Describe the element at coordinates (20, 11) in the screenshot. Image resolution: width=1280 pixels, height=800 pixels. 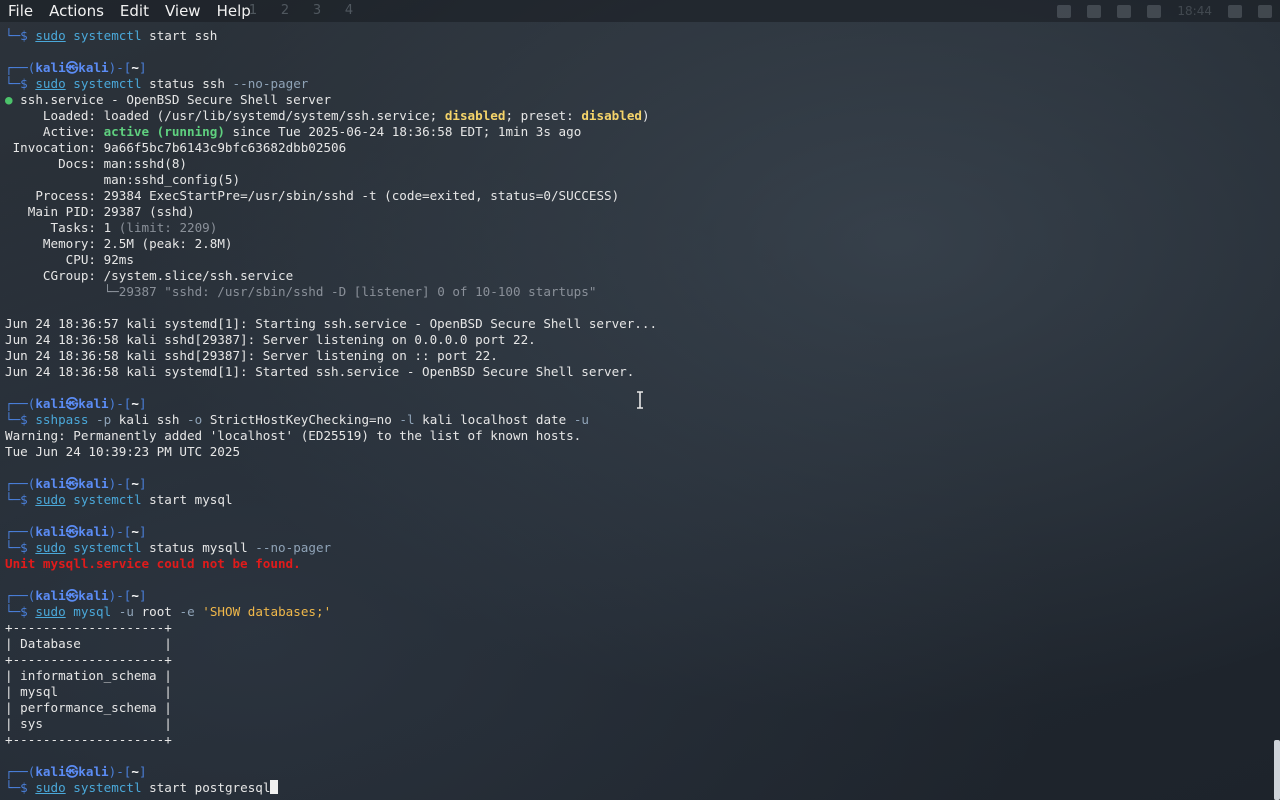
I see `menu-file: File` at that location.